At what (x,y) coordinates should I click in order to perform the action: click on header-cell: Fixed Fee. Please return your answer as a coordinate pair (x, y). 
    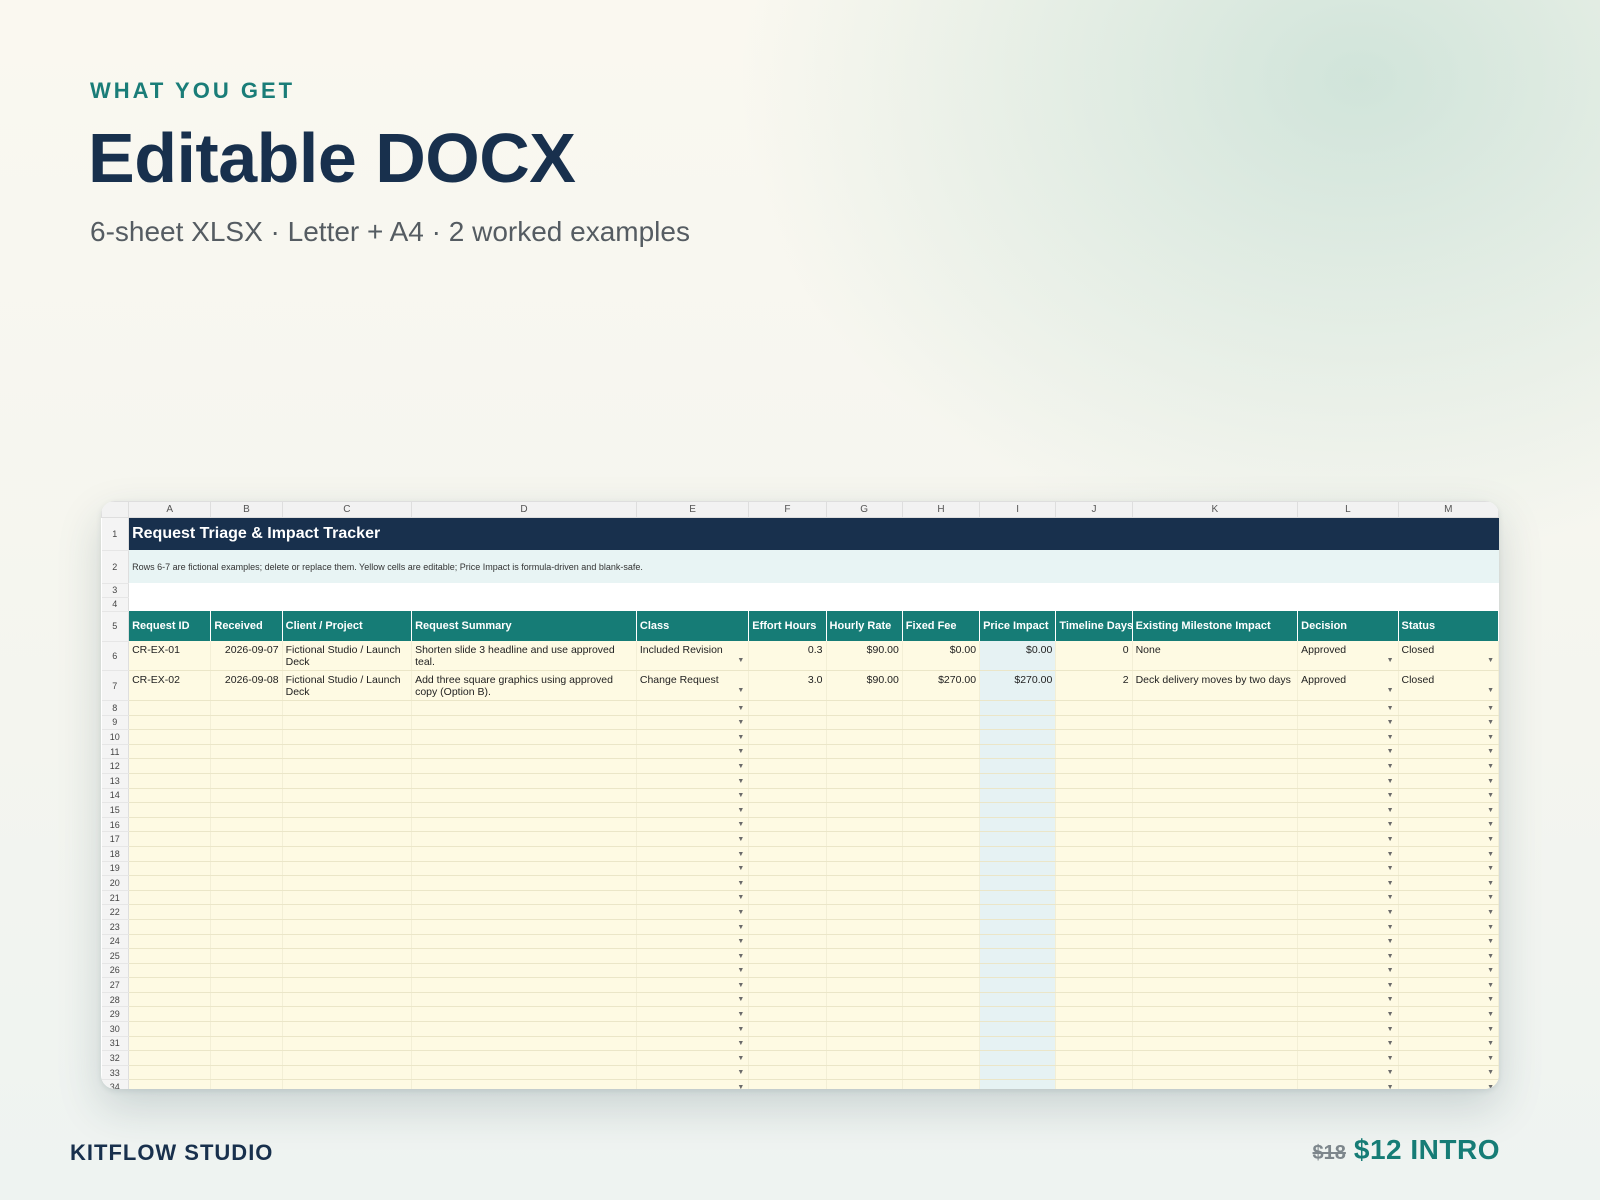
    Looking at the image, I should click on (941, 626).